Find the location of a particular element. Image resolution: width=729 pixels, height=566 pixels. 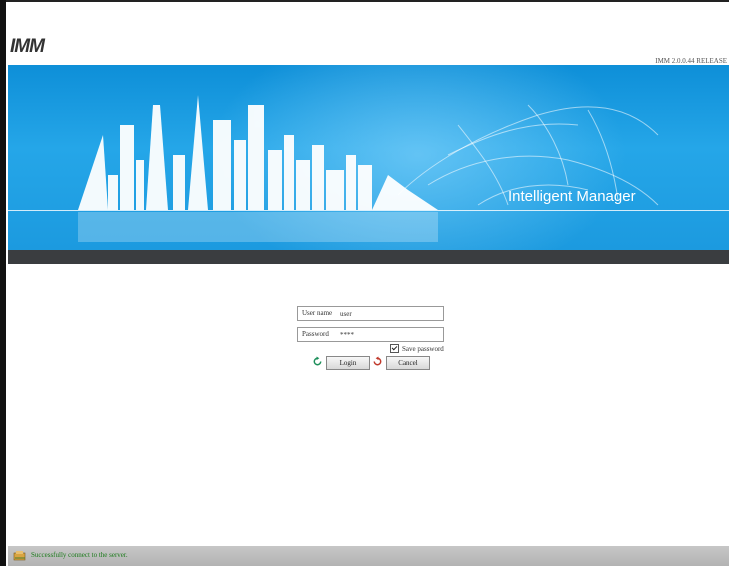

banner-title: Intelligent Manager is located at coordinates (572, 196).